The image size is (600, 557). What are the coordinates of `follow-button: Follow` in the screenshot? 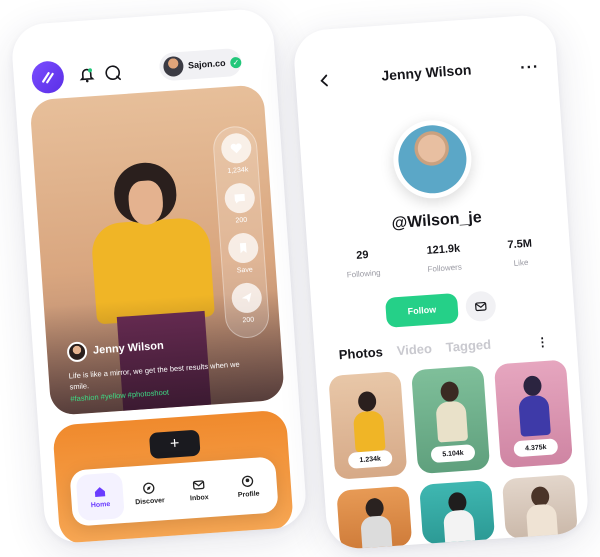 It's located at (421, 310).